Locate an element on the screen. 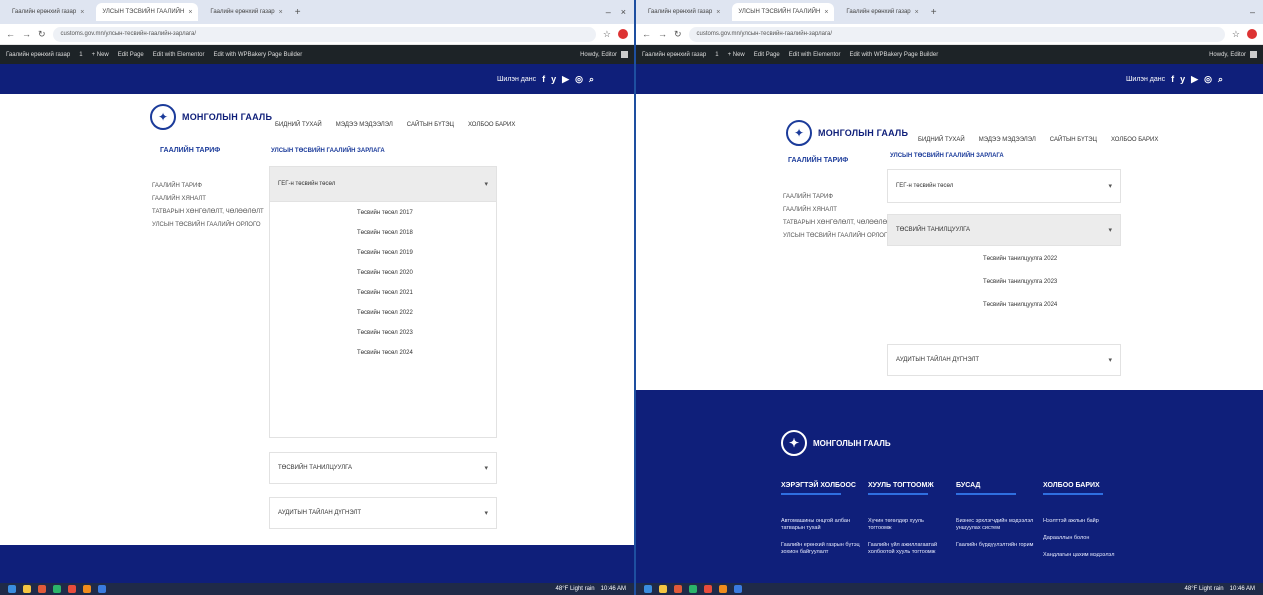 Image resolution: width=1263 pixels, height=595 pixels. sidebar-item-control: ГААЛИЙН ХЯНАЛТ is located at coordinates (208, 199).